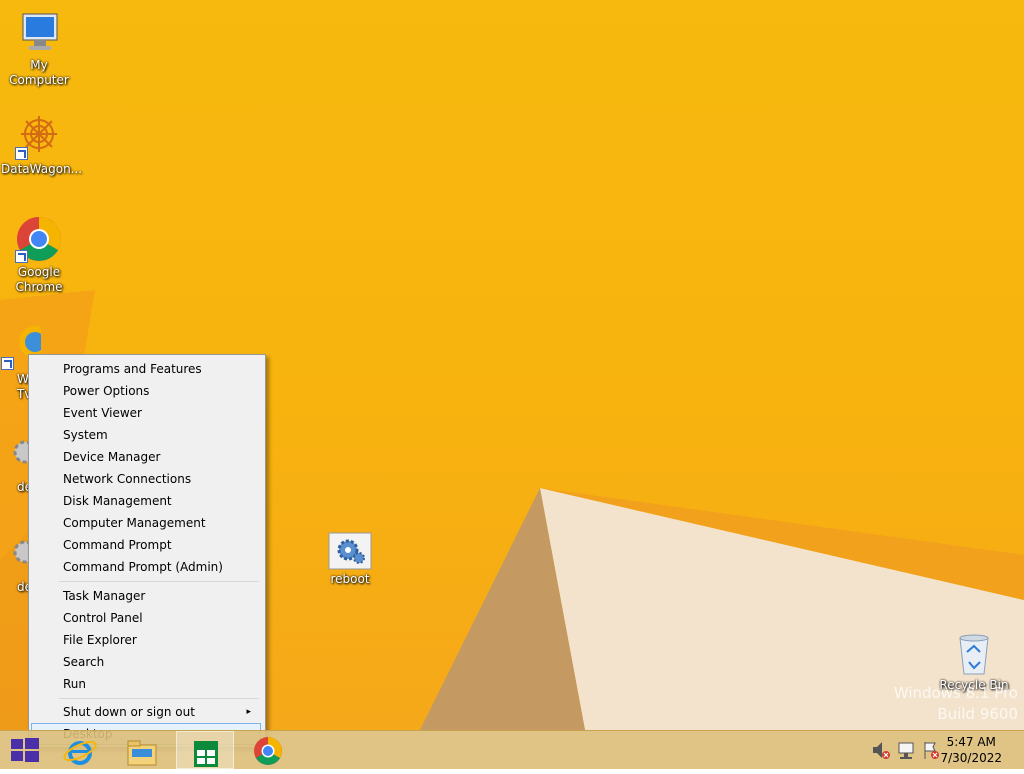 The height and width of the screenshot is (774, 1024). I want to click on clock-date: 7/30/2022, so click(971, 758).